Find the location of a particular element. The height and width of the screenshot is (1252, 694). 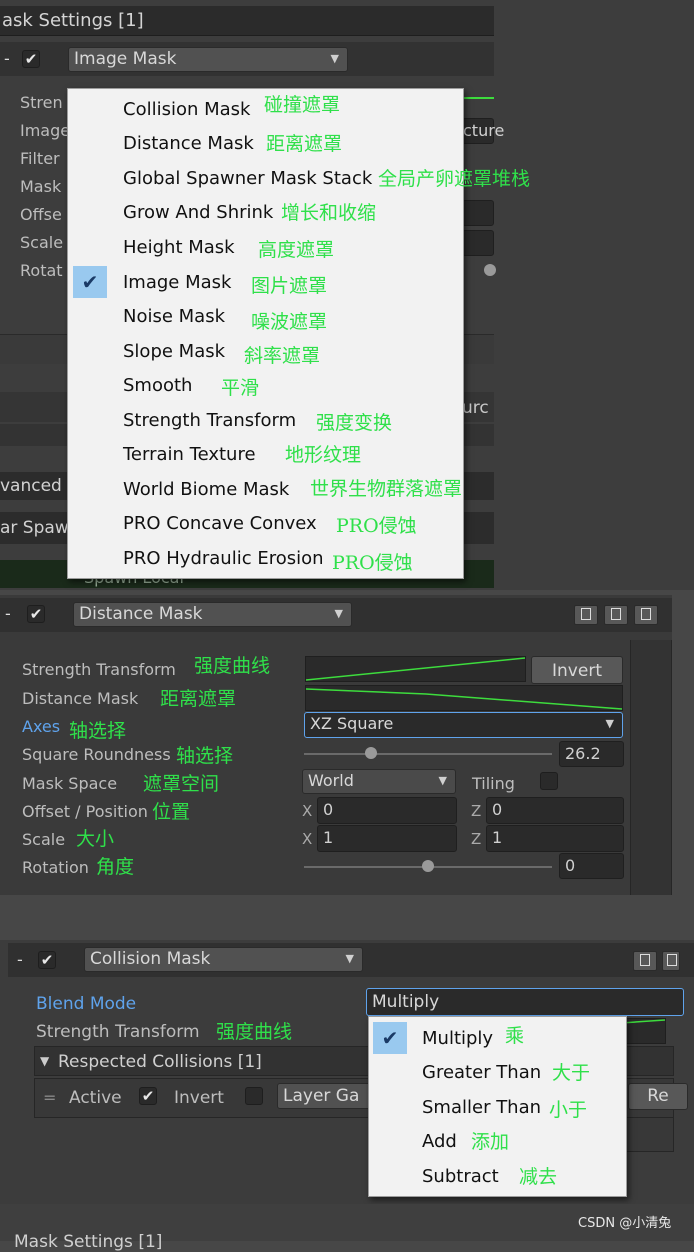

respected-collisions-label: Respected Collisions [1] is located at coordinates (160, 1062).